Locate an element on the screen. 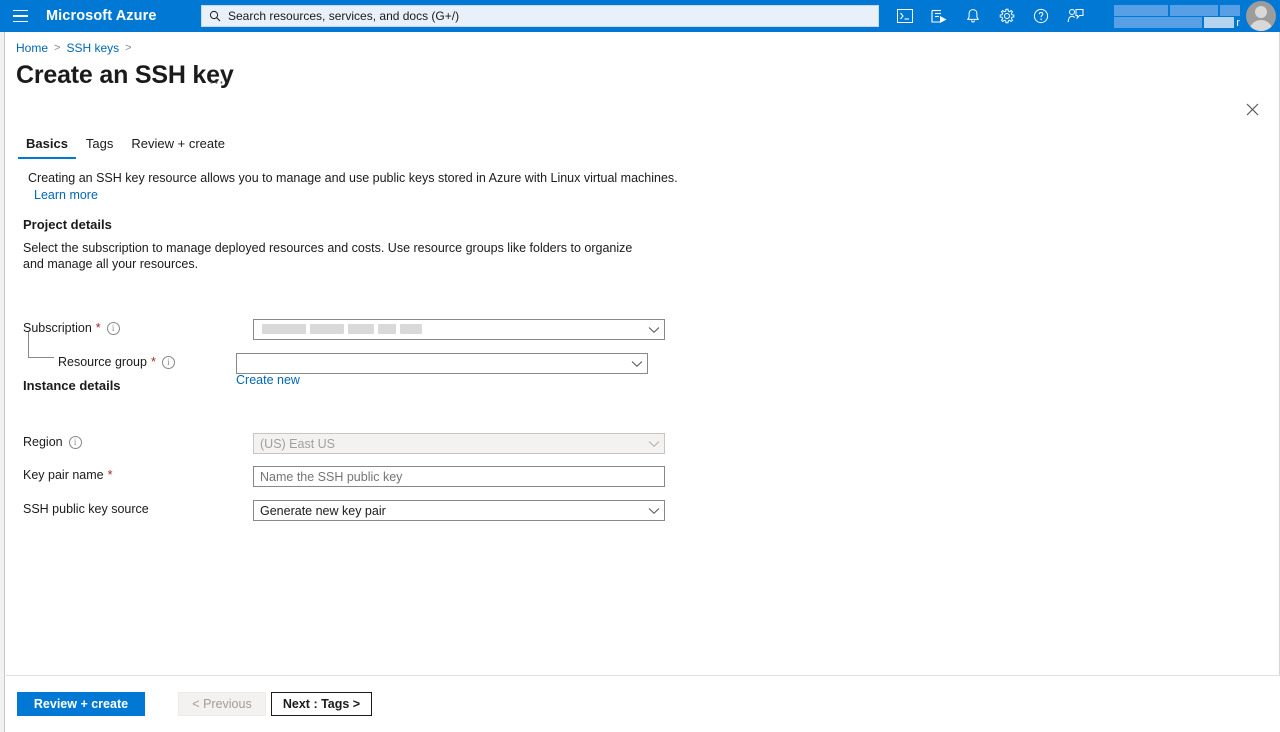 This screenshot has width=1280, height=732. settings-gear-icon is located at coordinates (1007, 16).